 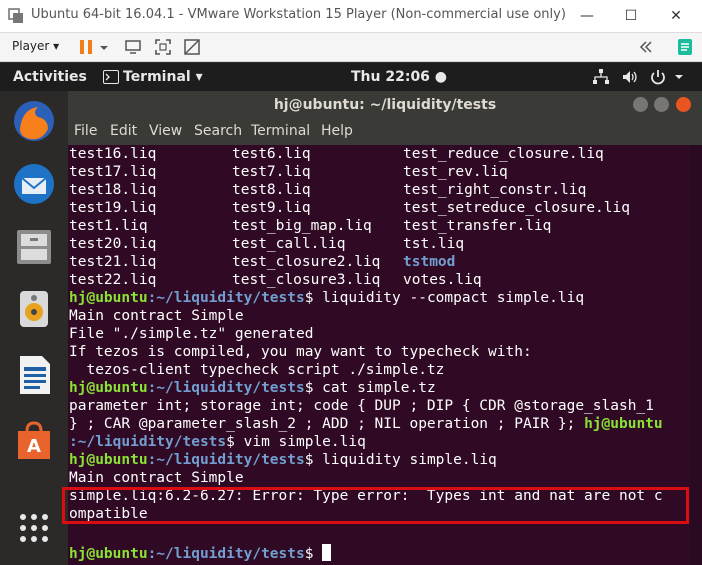 What do you see at coordinates (640, 104) in the screenshot?
I see `terminal-minimize-button` at bounding box center [640, 104].